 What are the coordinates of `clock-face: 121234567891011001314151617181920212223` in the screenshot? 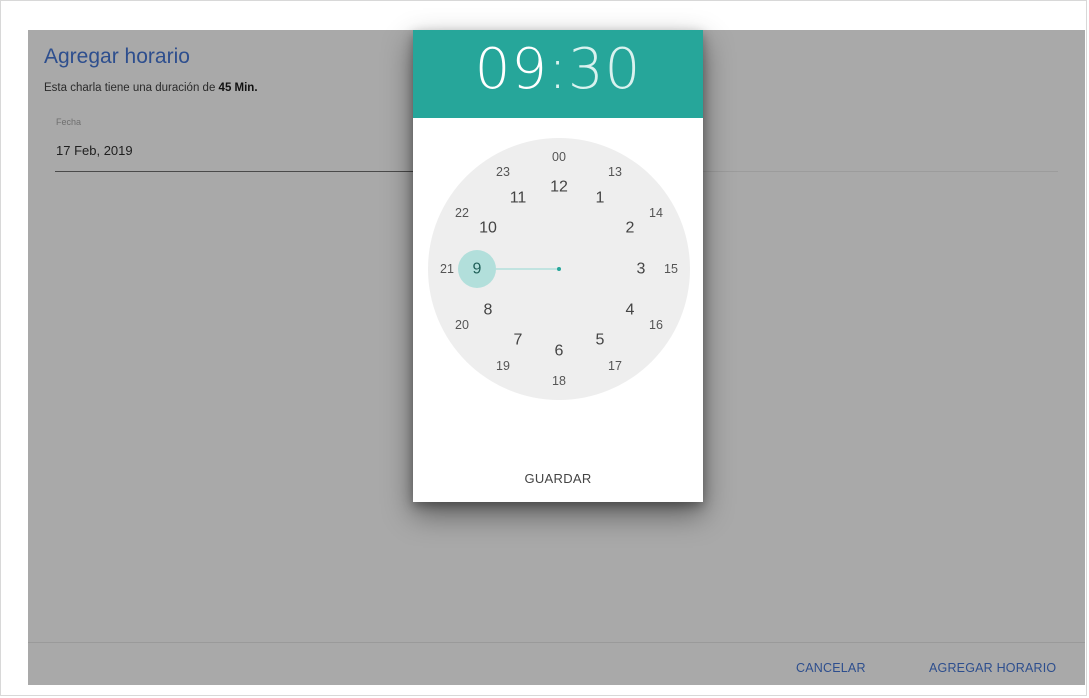 It's located at (559, 269).